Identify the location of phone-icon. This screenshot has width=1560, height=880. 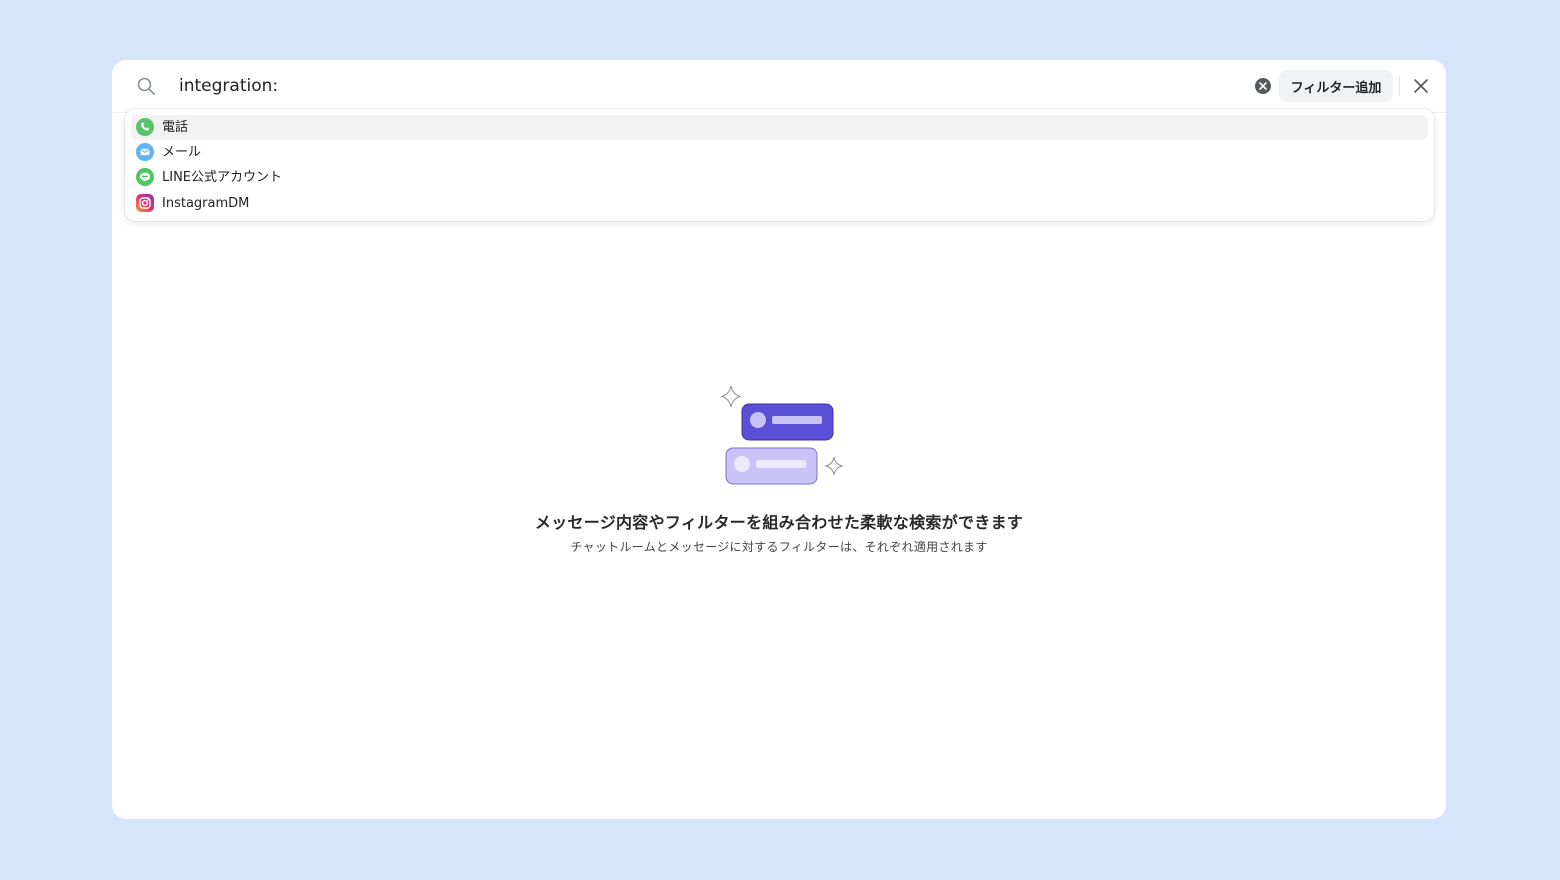
(145, 127).